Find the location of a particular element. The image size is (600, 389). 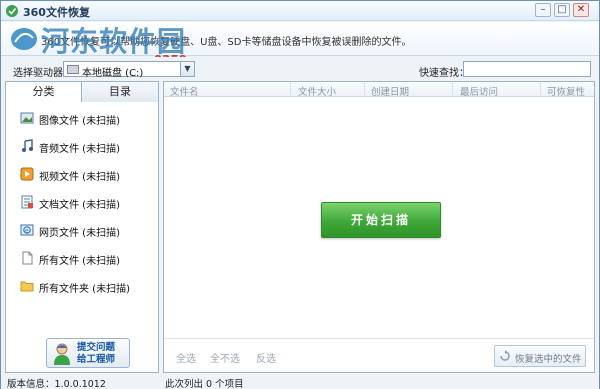

category-item-all-files: 所有文件 (未扫描) is located at coordinates (82, 258).